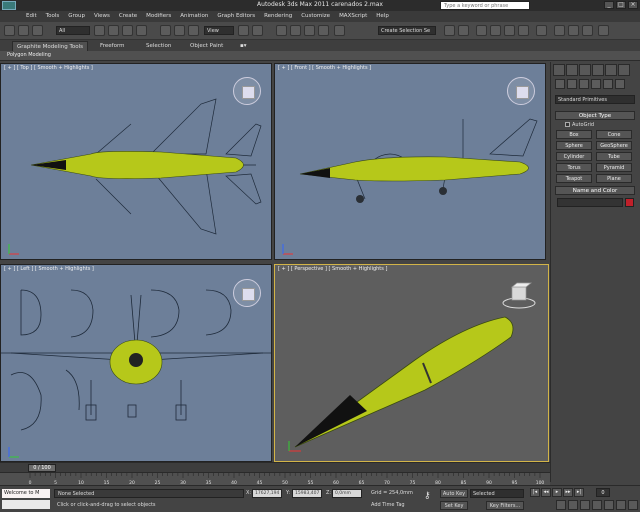  What do you see at coordinates (621, 505) in the screenshot?
I see `orbit-icon` at bounding box center [621, 505].